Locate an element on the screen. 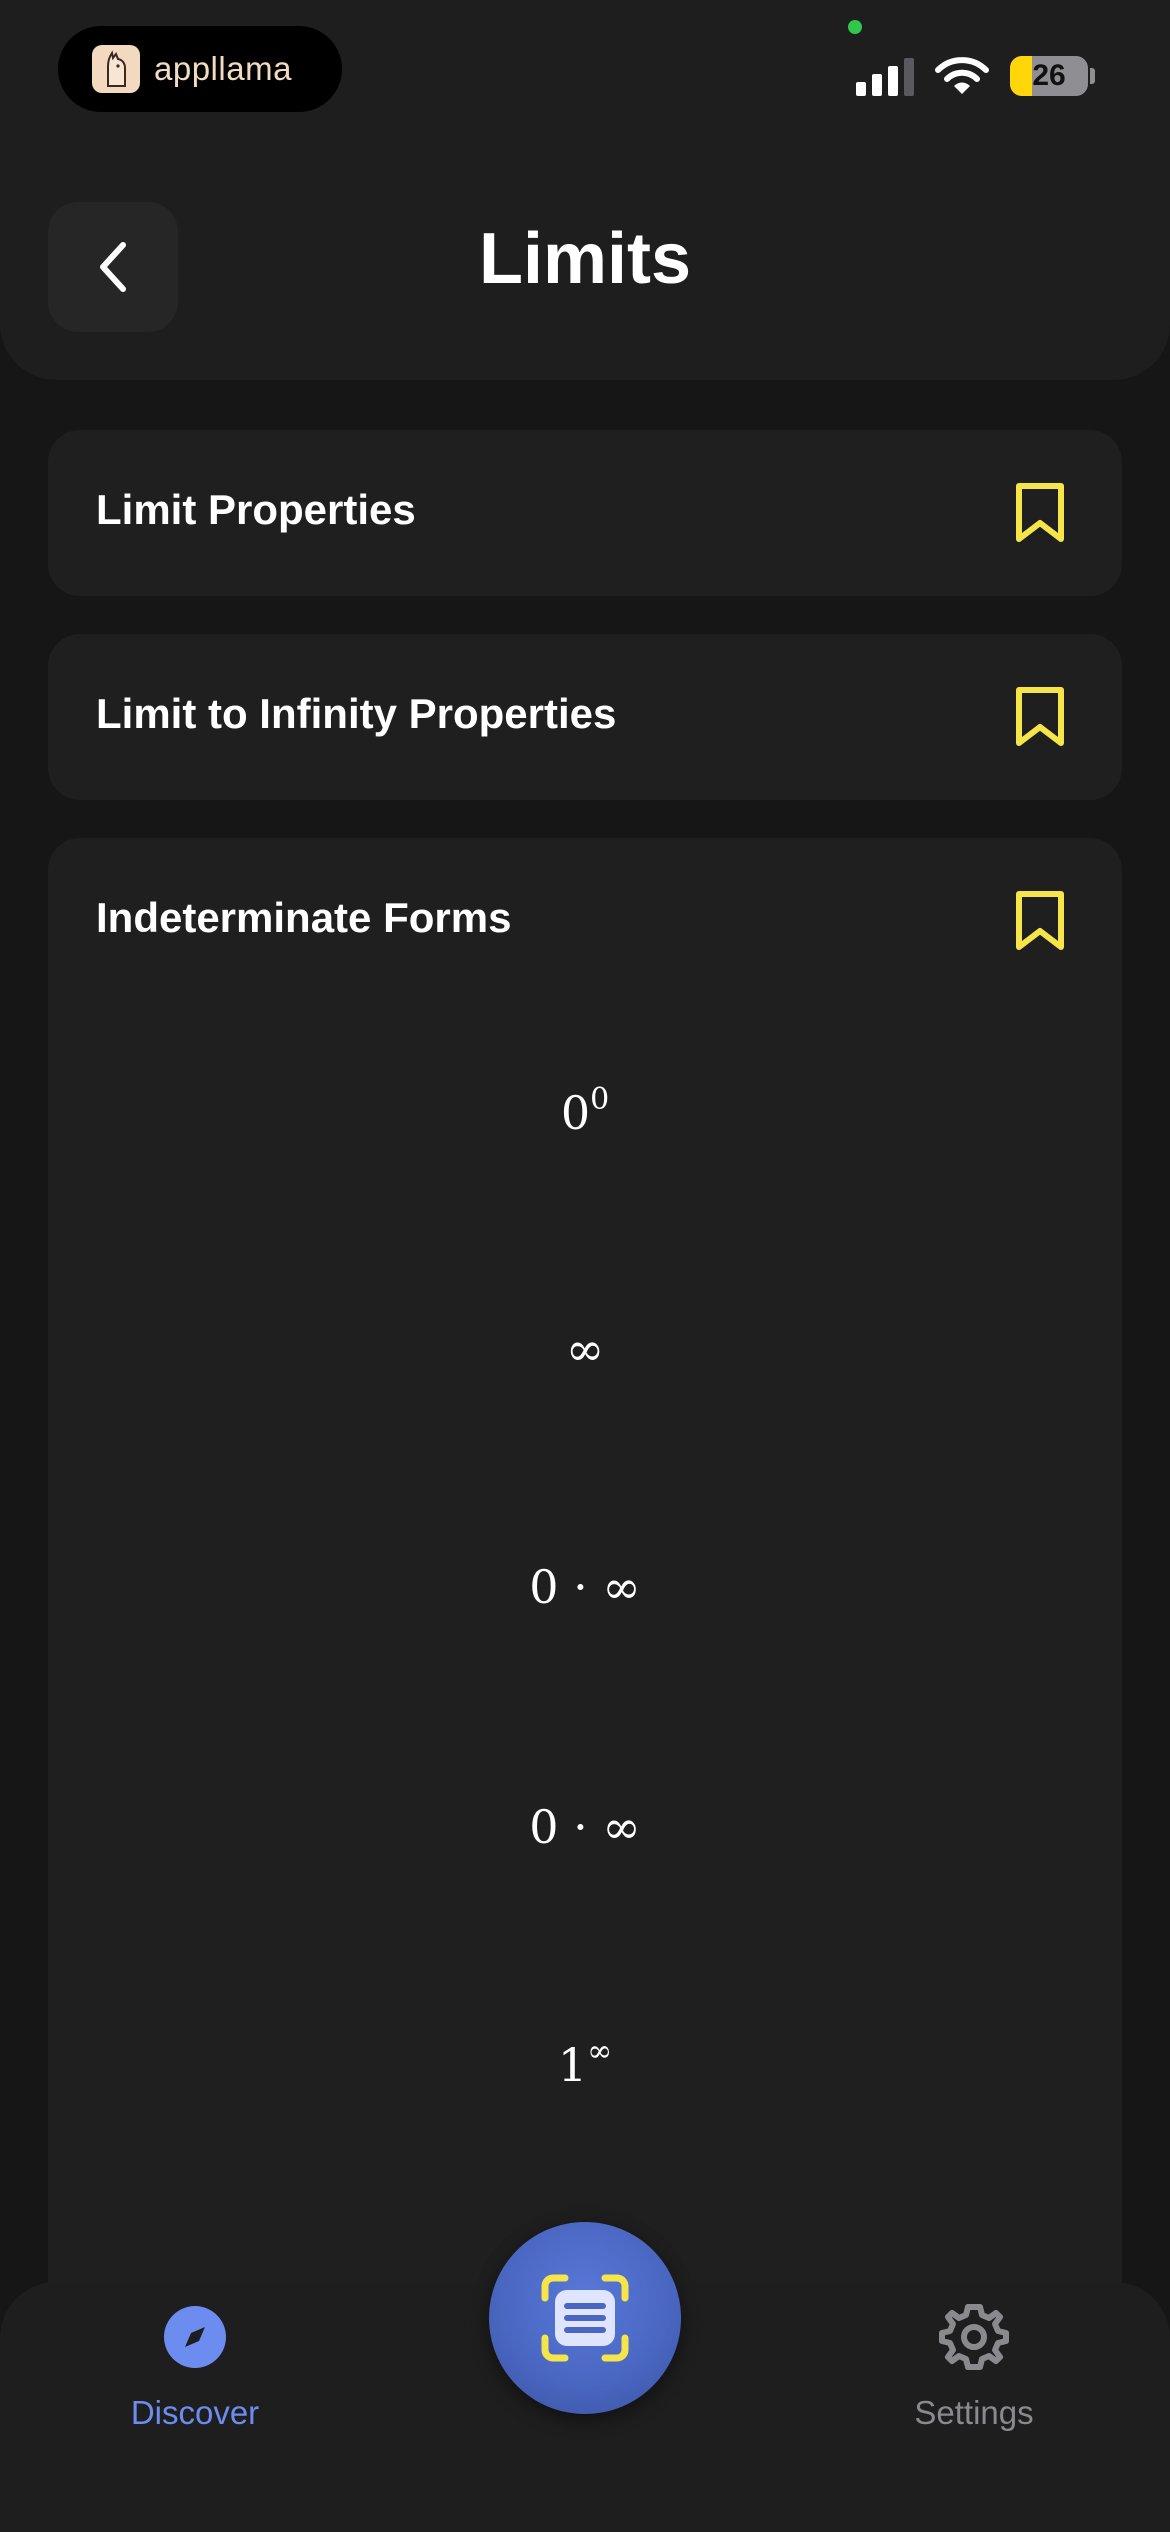  nav-settings: Settings is located at coordinates (974, 2367).